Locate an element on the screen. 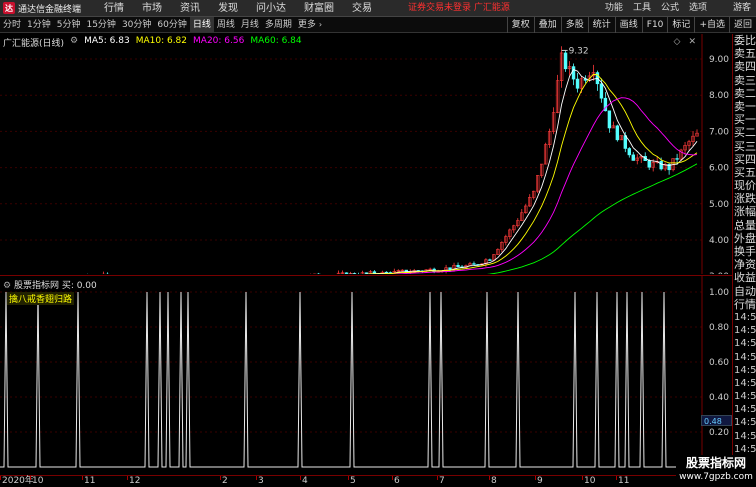  login-notice: 证券交易未登录 广汇能源 is located at coordinates (459, 8).